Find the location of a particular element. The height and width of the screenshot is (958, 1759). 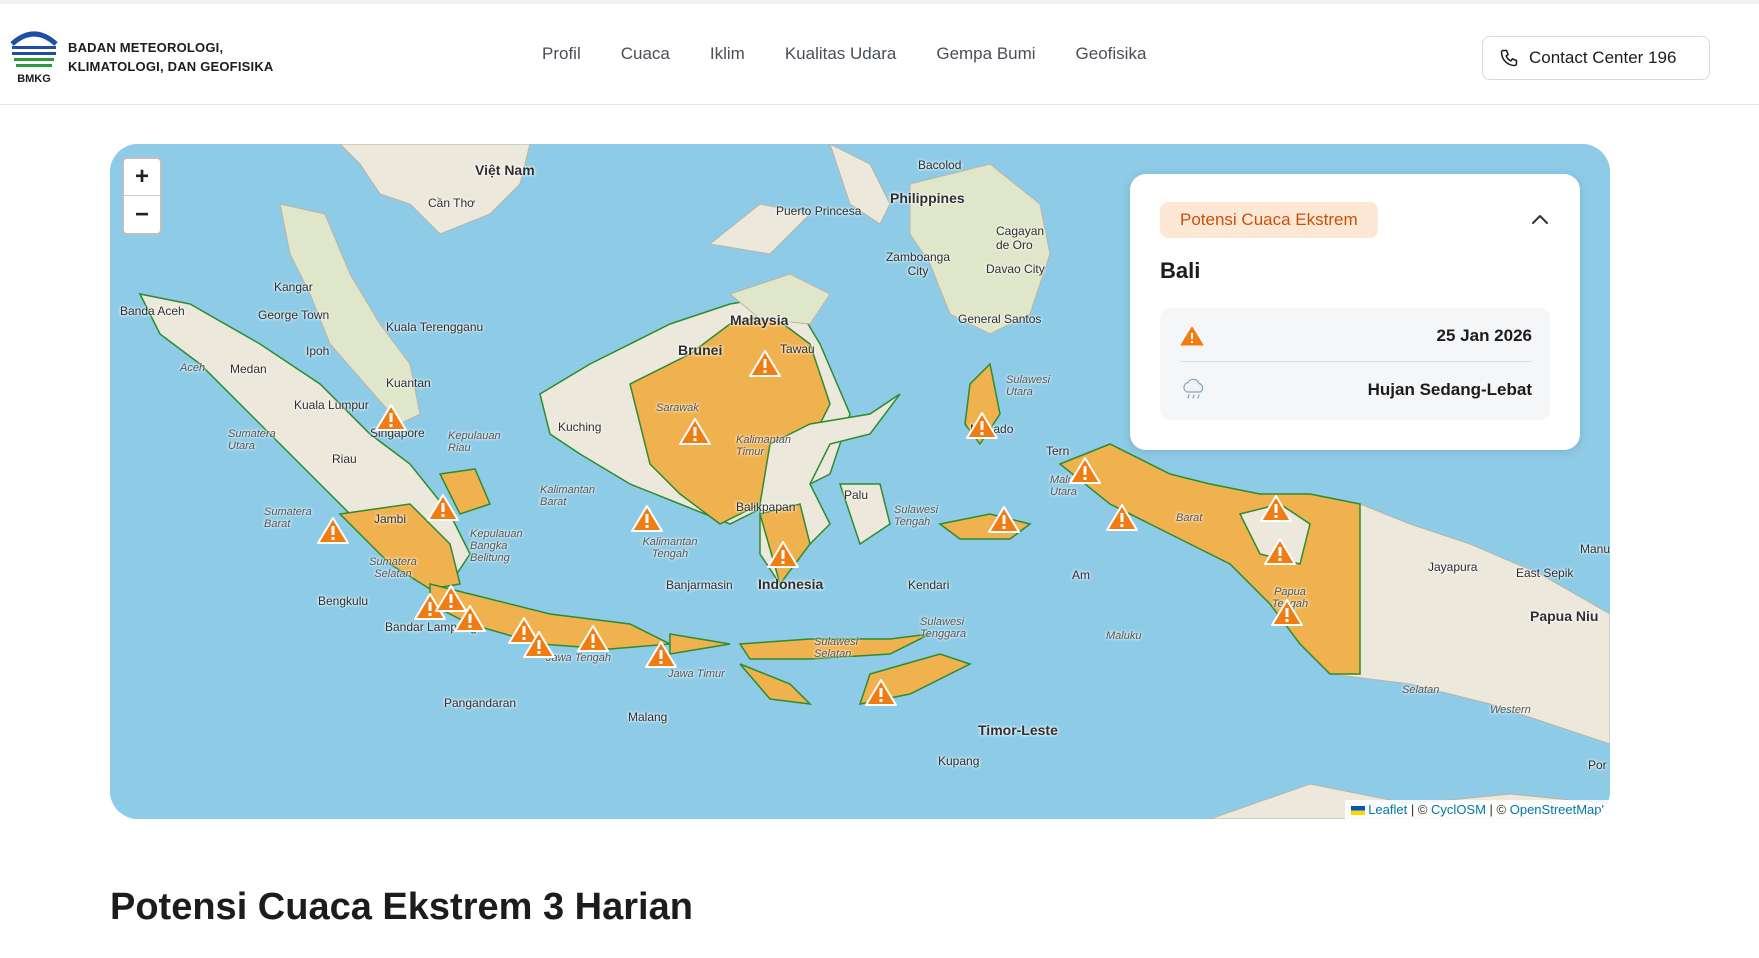

map-label: Kuala Terengganu is located at coordinates (435, 327).